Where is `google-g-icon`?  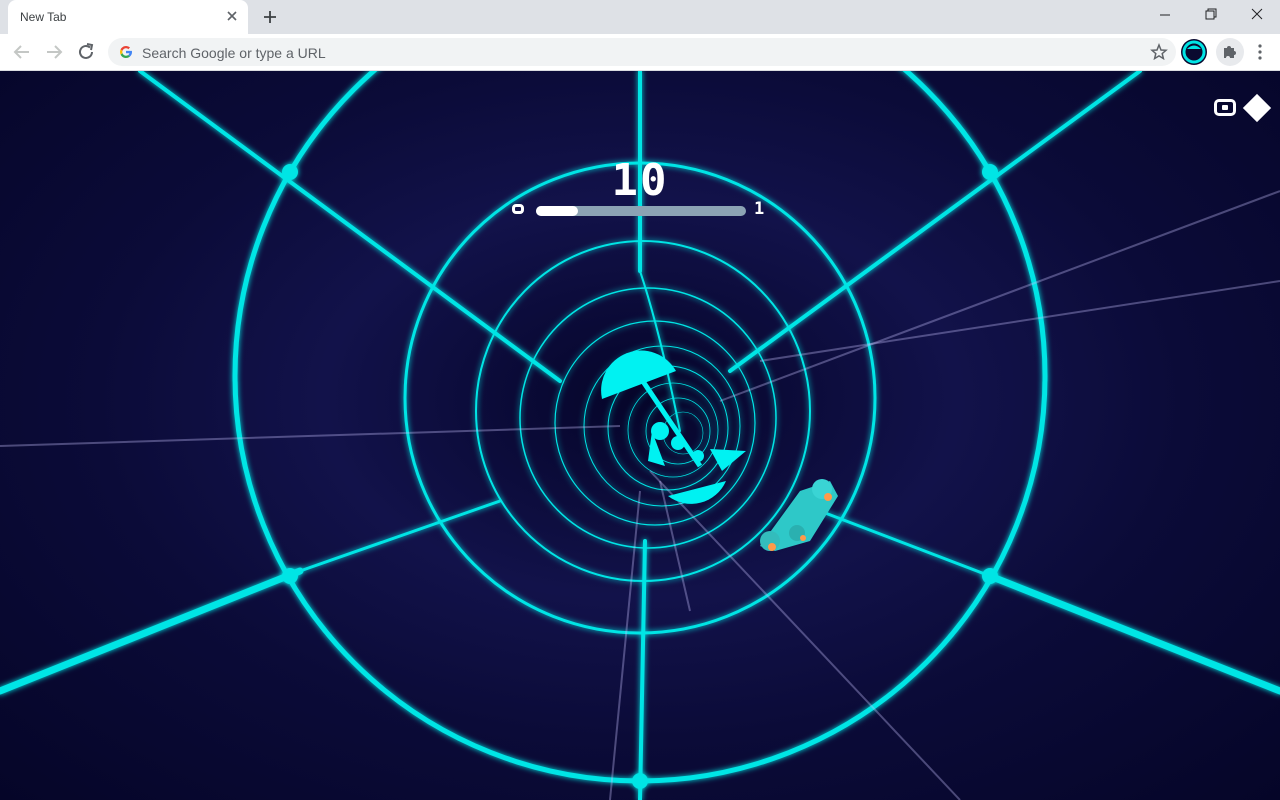 google-g-icon is located at coordinates (126, 52).